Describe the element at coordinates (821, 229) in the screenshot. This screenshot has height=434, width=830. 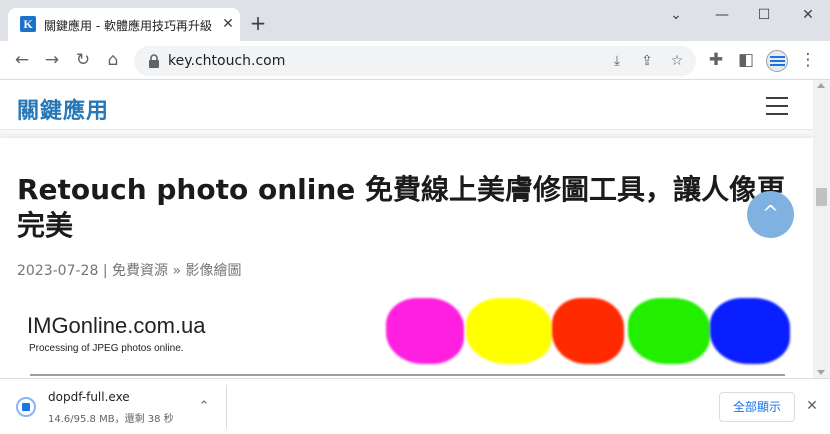
I see `page-scrollbar` at that location.